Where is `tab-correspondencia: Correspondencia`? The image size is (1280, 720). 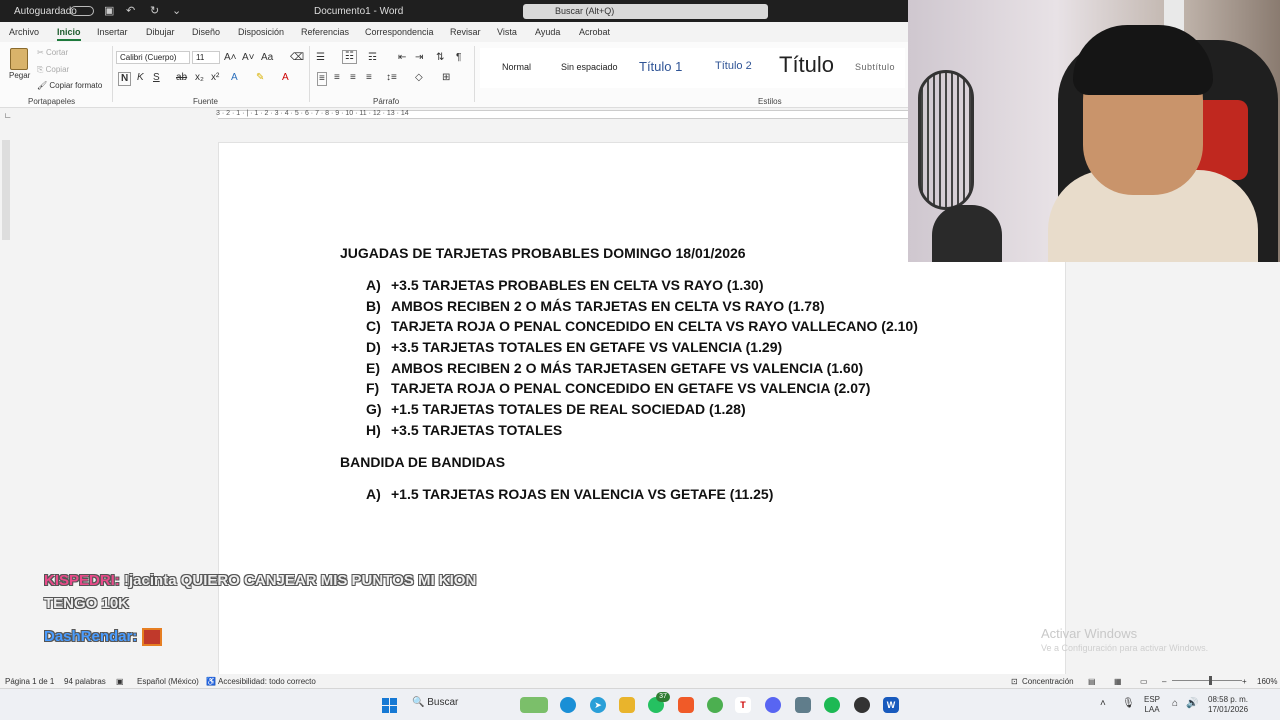 tab-correspondencia: Correspondencia is located at coordinates (399, 32).